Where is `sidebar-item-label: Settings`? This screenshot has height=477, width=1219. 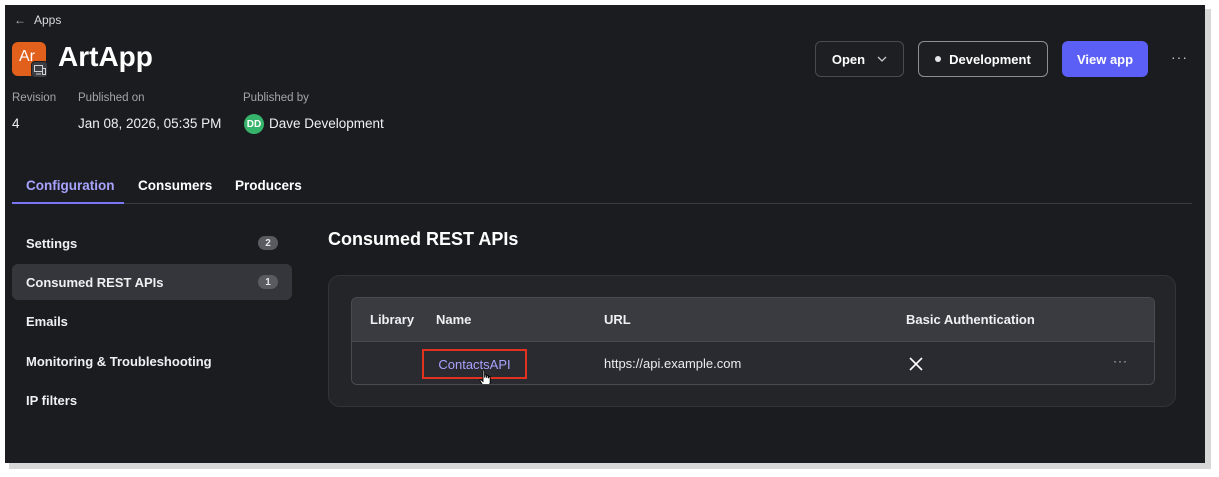
sidebar-item-label: Settings is located at coordinates (52, 243).